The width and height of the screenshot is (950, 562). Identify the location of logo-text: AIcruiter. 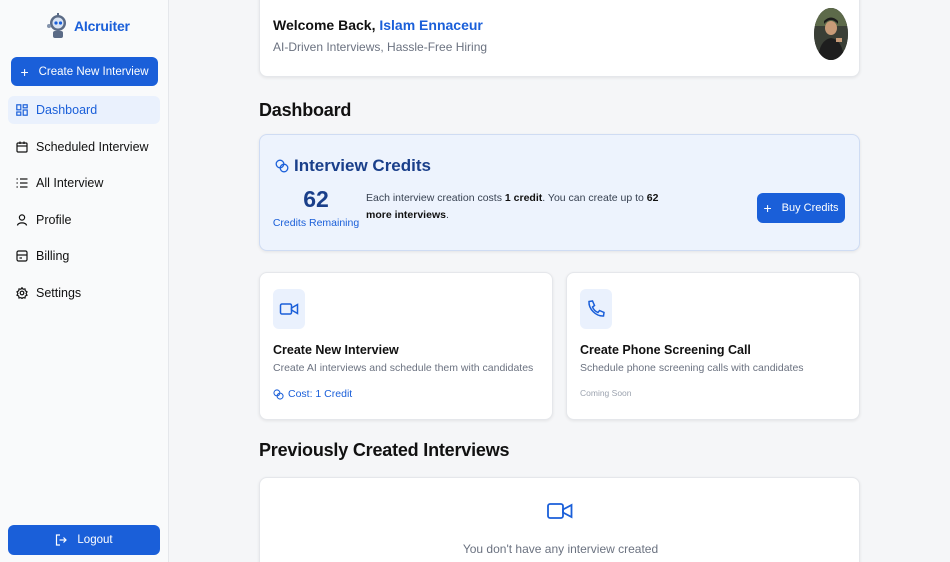
(102, 26).